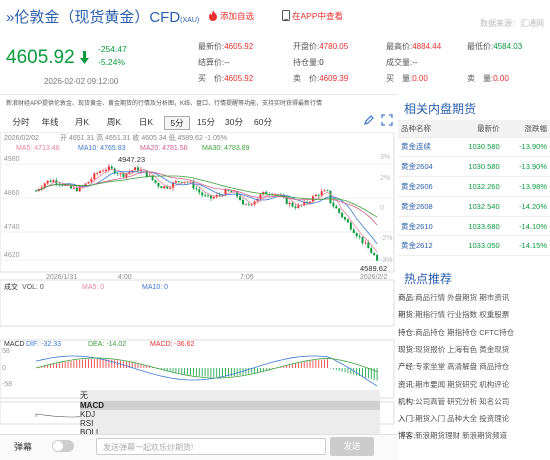 Image resolution: width=550 pixels, height=460 pixels. What do you see at coordinates (453, 401) in the screenshot?
I see `list-item: 机构:公司高管 研究分析 知名公司` at bounding box center [453, 401].